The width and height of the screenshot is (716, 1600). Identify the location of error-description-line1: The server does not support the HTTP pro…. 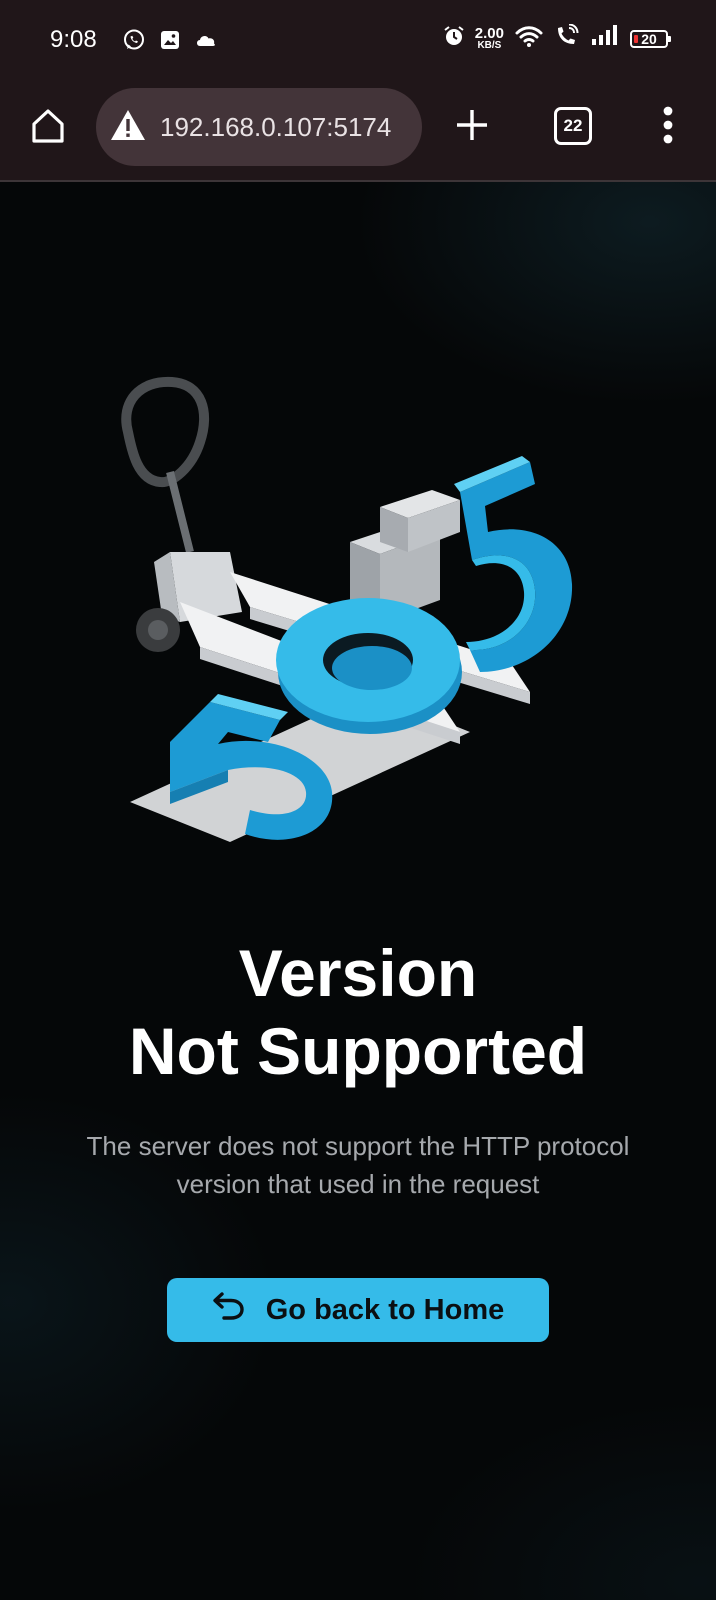
(358, 1146).